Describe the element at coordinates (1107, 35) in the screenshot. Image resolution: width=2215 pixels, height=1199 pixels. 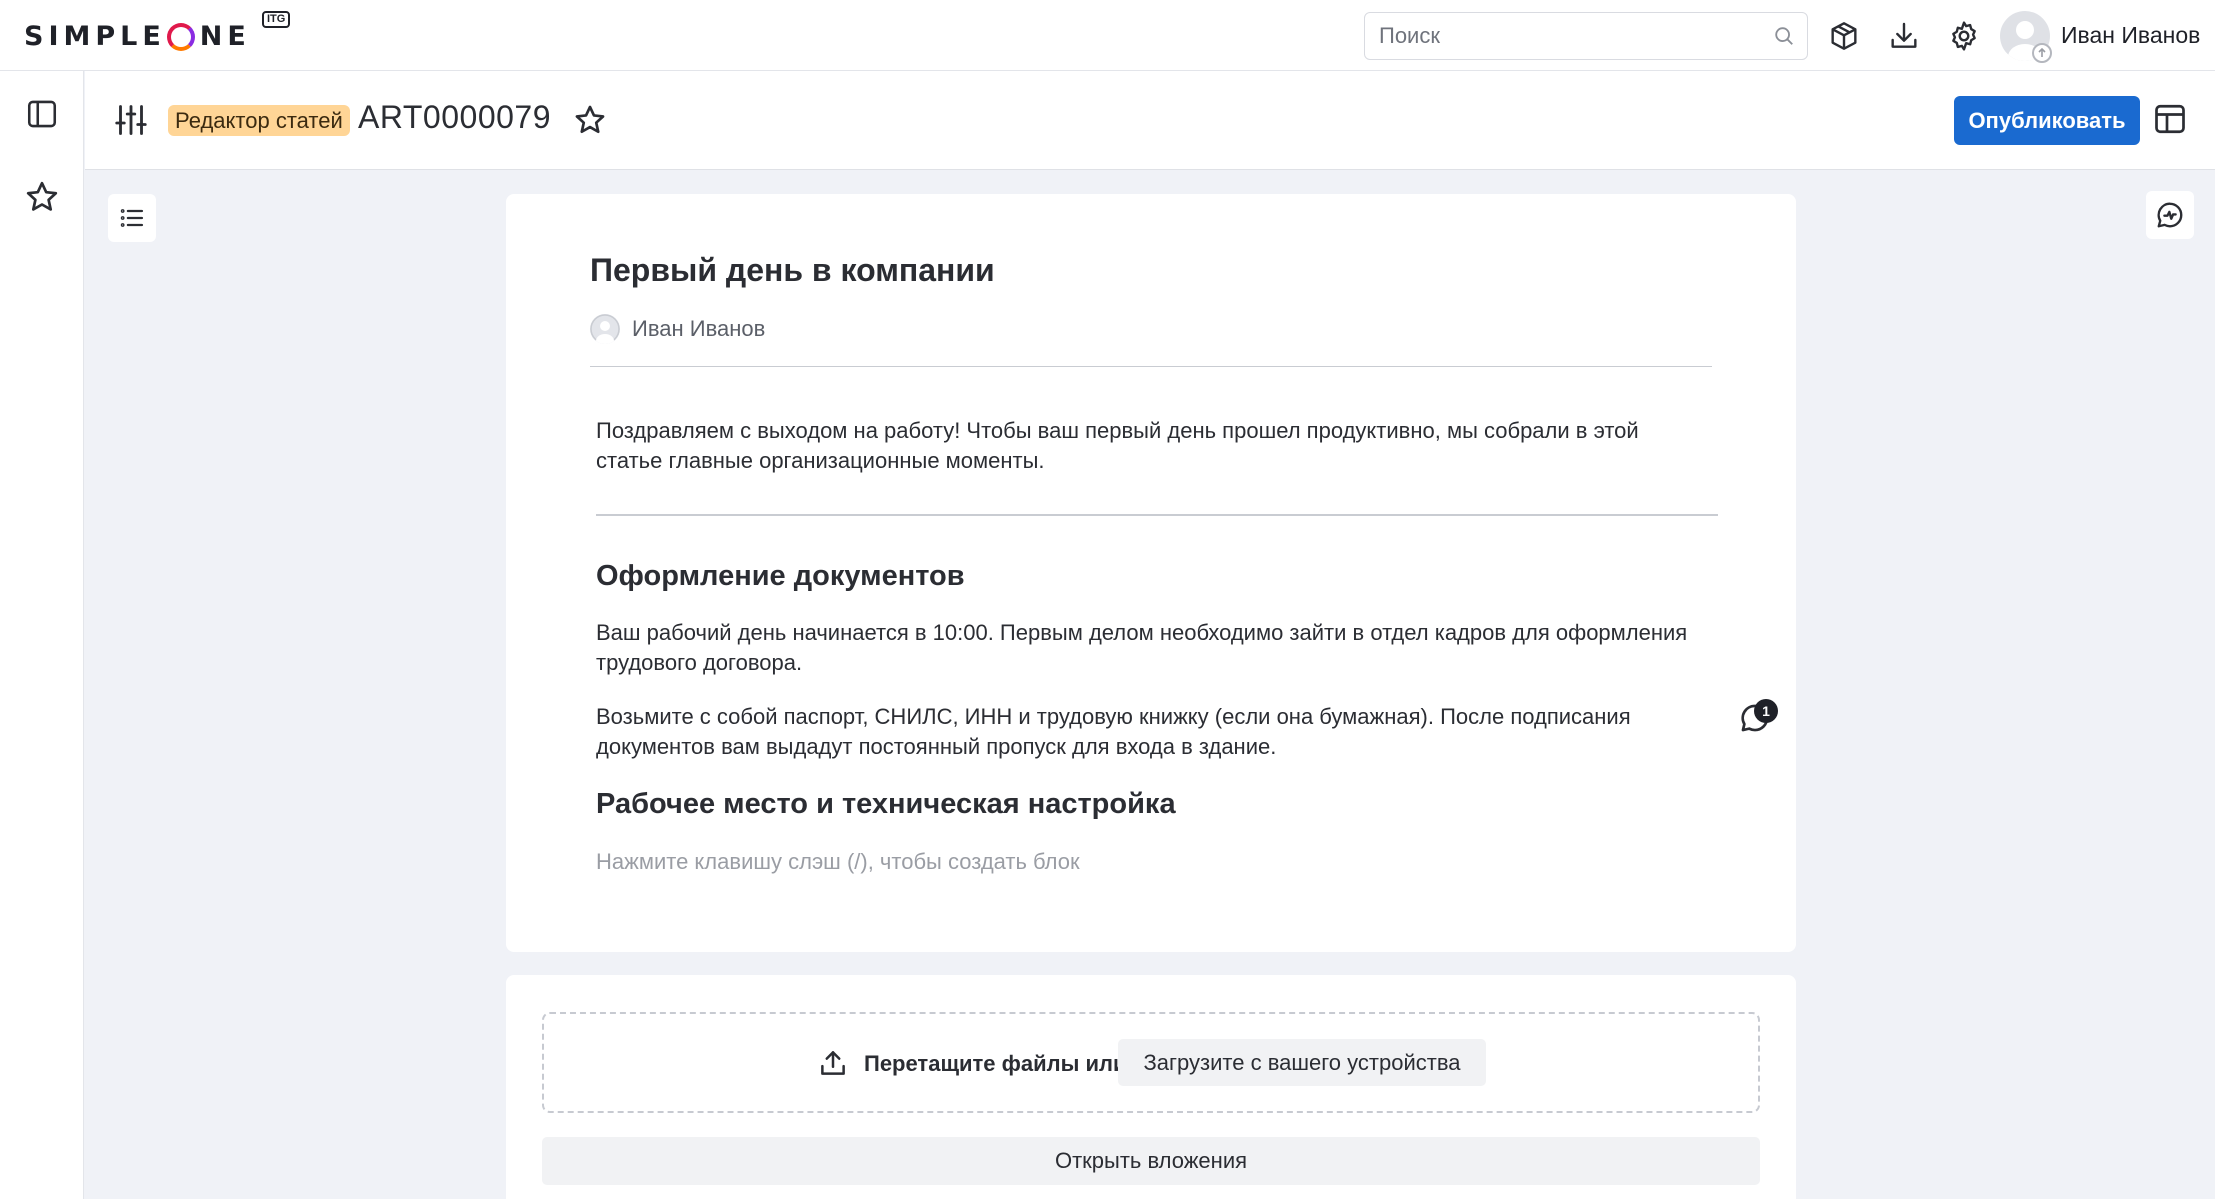
I see `top-bar: SIMPLE NE ITG Иван Иванов` at that location.